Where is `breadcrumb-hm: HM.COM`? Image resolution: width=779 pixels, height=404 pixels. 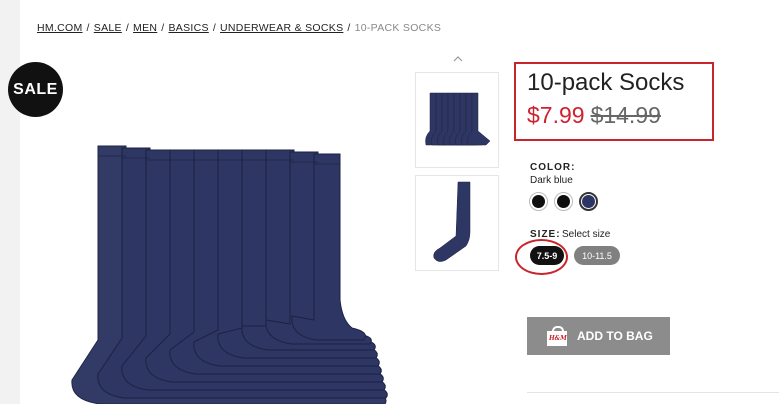
breadcrumb-hm: HM.COM is located at coordinates (60, 28).